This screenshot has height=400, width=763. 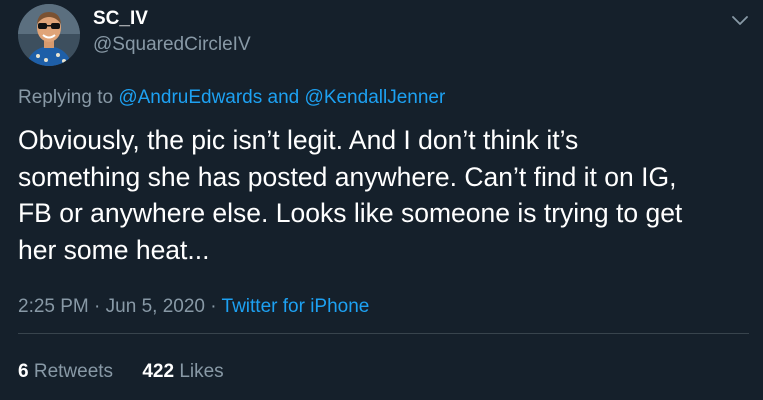 I want to click on display-name: SC_IV, so click(x=120, y=19).